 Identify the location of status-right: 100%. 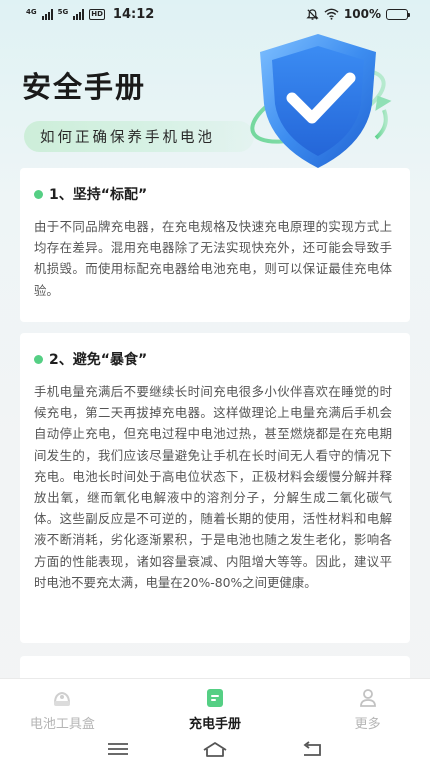
(358, 14).